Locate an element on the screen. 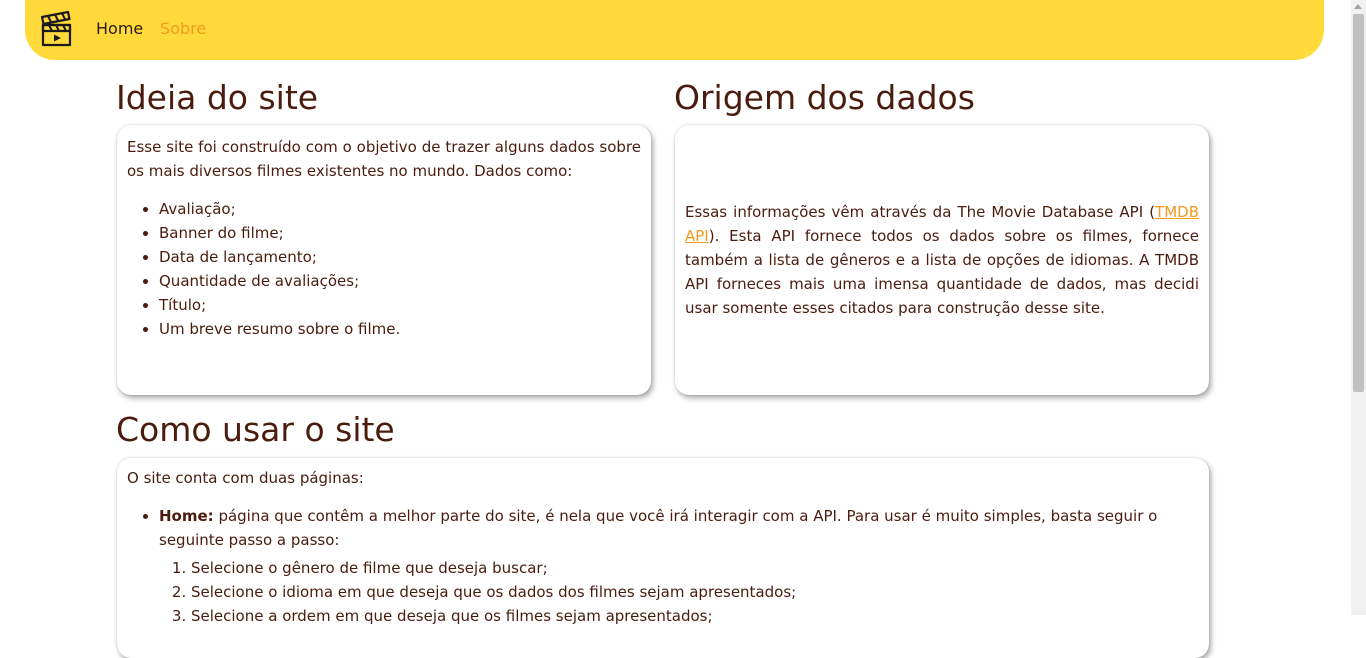 The image size is (1366, 658). nav-link-sobre: Sobre is located at coordinates (183, 29).